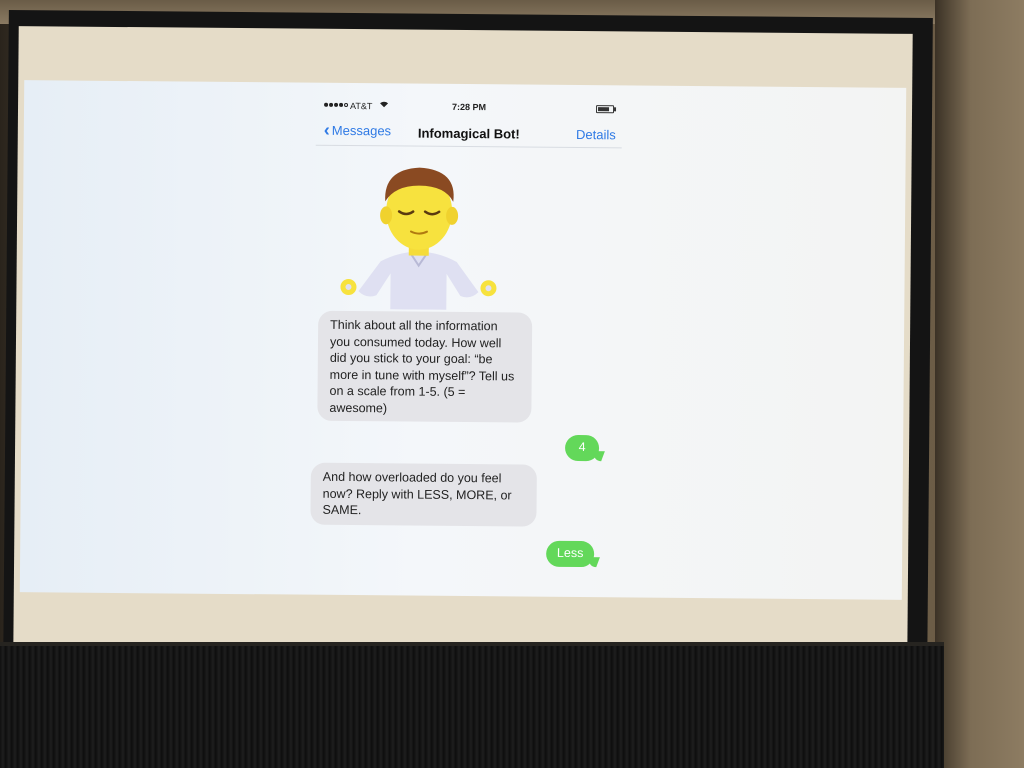 Image resolution: width=1024 pixels, height=768 pixels. Describe the element at coordinates (596, 134) in the screenshot. I see `details-button: Details` at that location.